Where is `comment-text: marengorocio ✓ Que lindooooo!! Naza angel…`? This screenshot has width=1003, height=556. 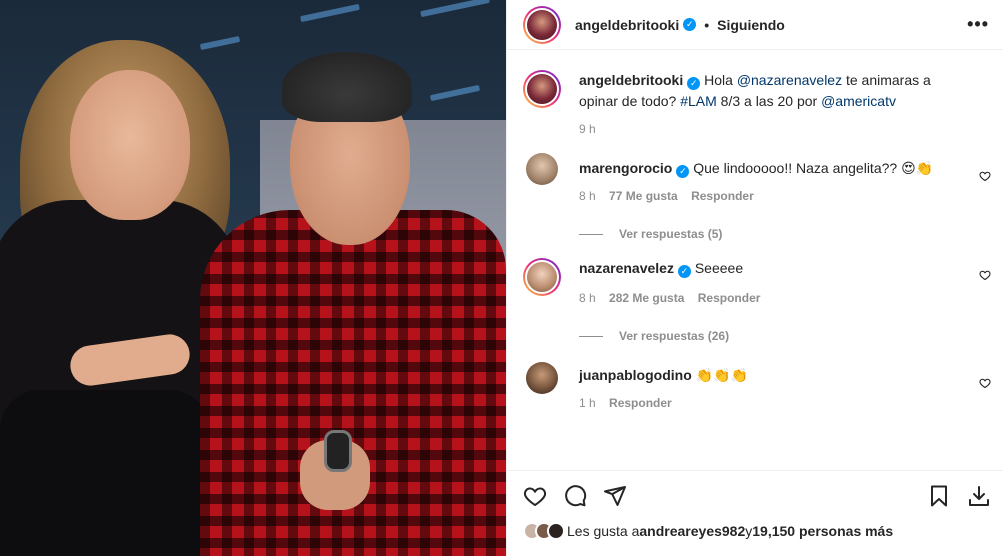 comment-text: marengorocio ✓ Que lindooooo!! Naza angel… is located at coordinates (771, 168).